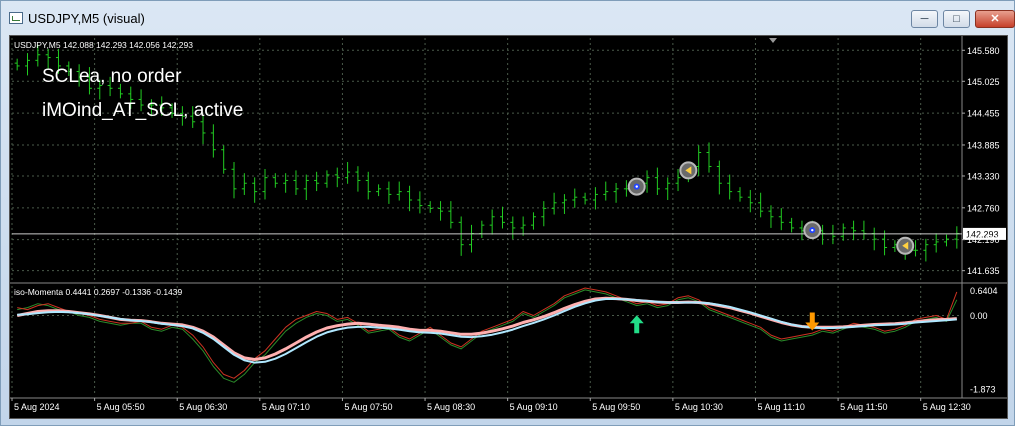  What do you see at coordinates (983, 176) in the screenshot?
I see `price-label: 143.330` at bounding box center [983, 176].